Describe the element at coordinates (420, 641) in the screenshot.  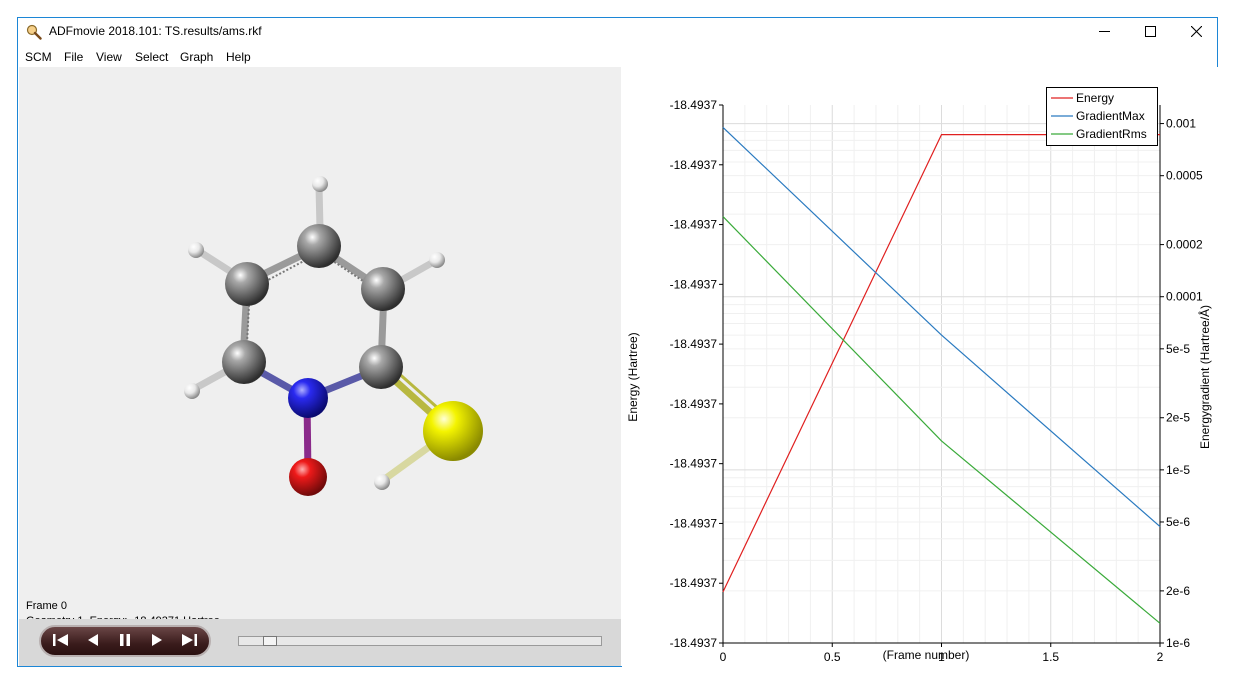
I see `frame-slider` at that location.